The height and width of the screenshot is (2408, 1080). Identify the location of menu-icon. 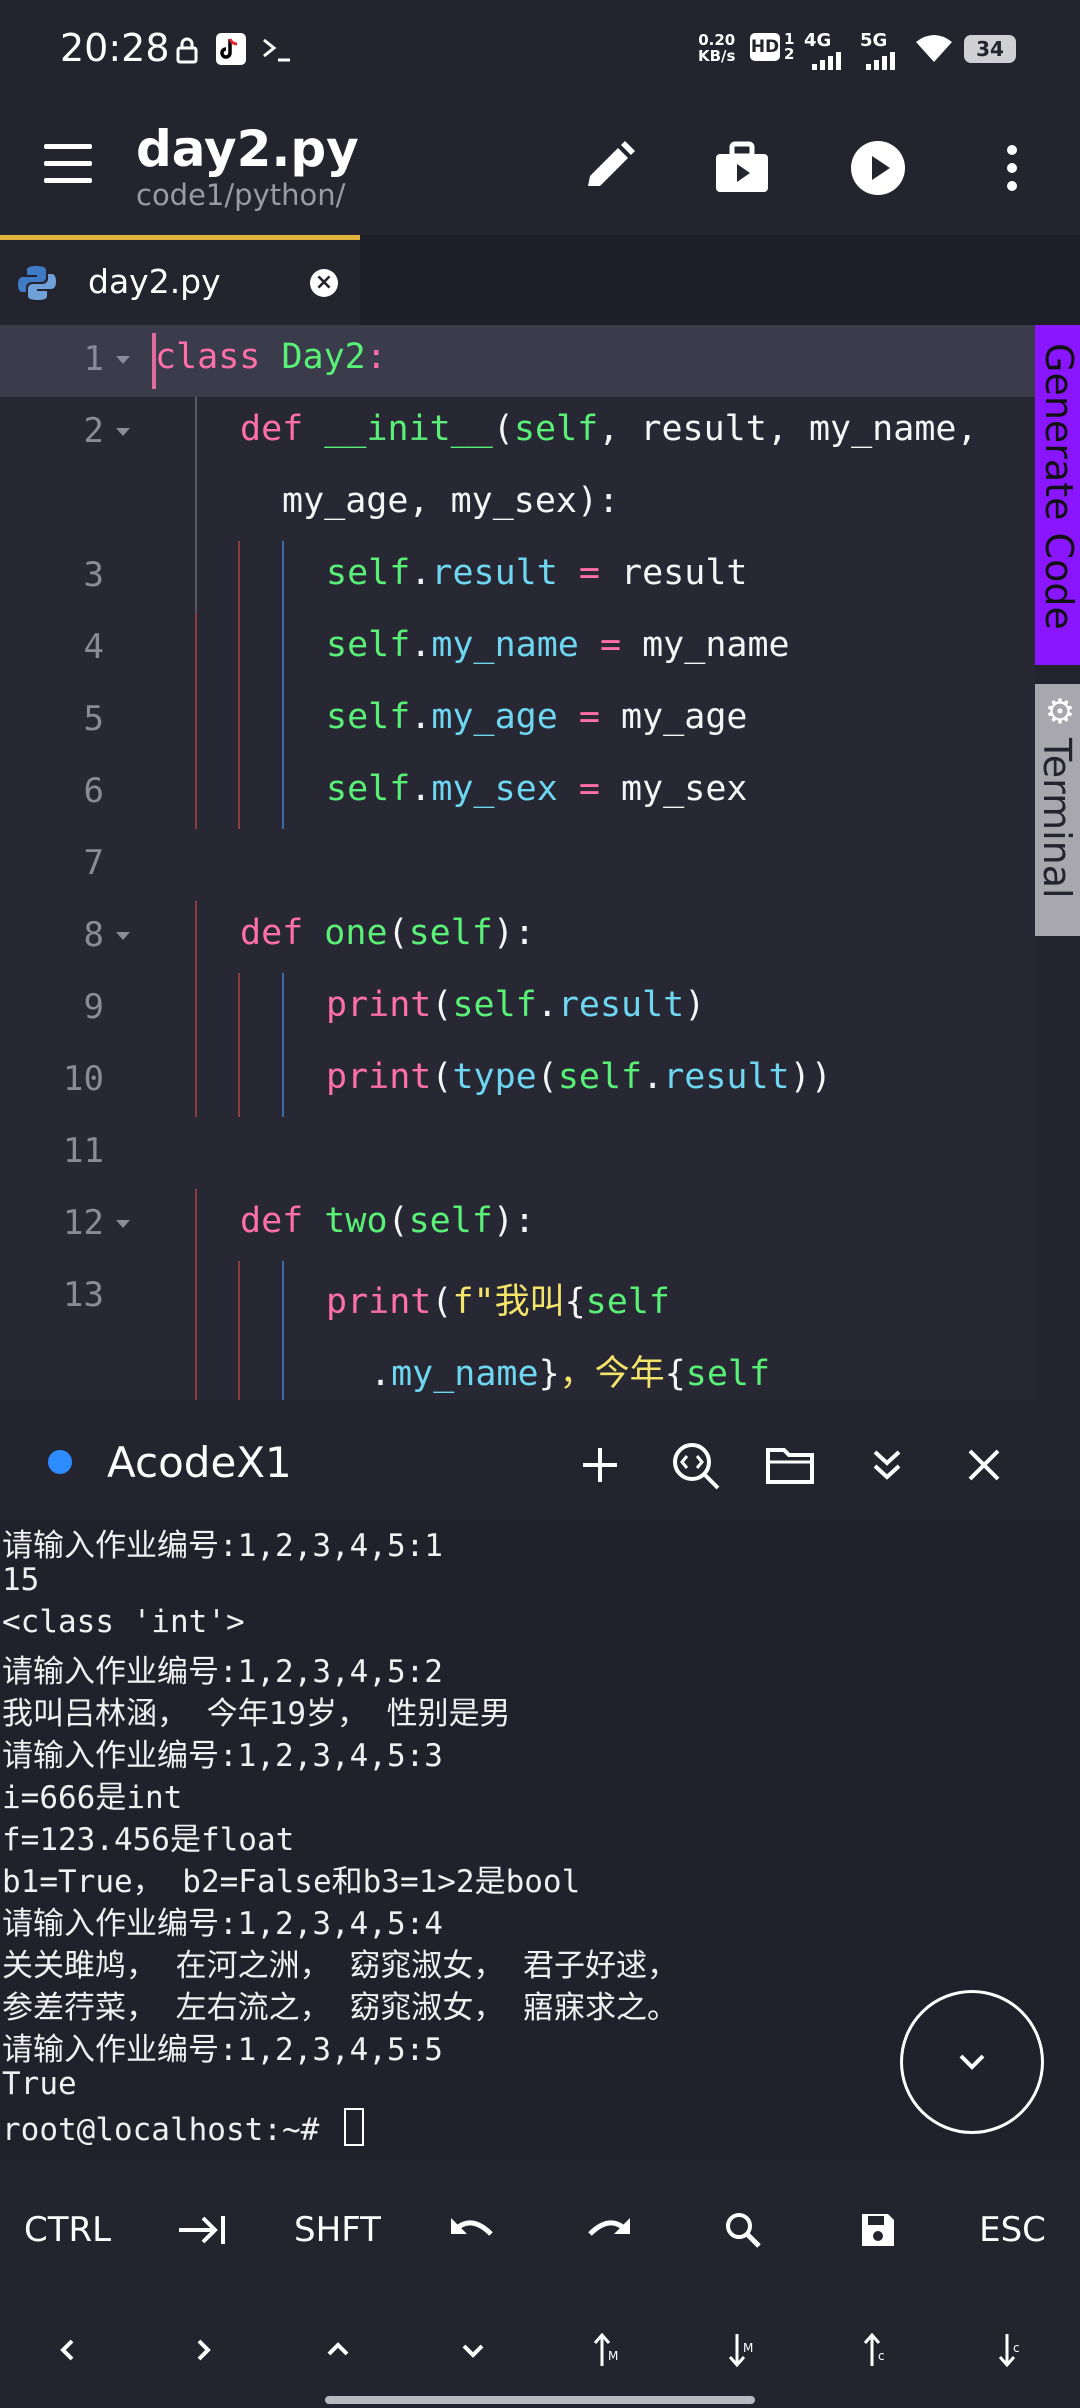
(68, 164).